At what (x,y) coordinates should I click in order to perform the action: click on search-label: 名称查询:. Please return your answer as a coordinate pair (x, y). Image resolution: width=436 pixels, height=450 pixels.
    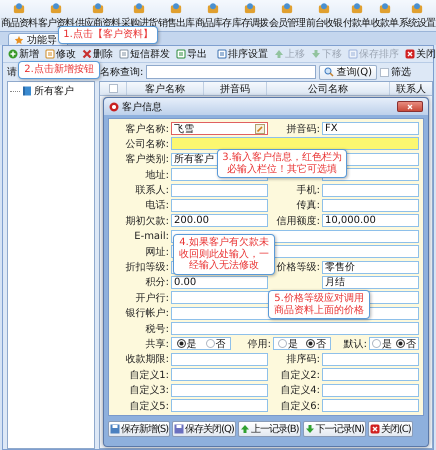
    Looking at the image, I should click on (122, 72).